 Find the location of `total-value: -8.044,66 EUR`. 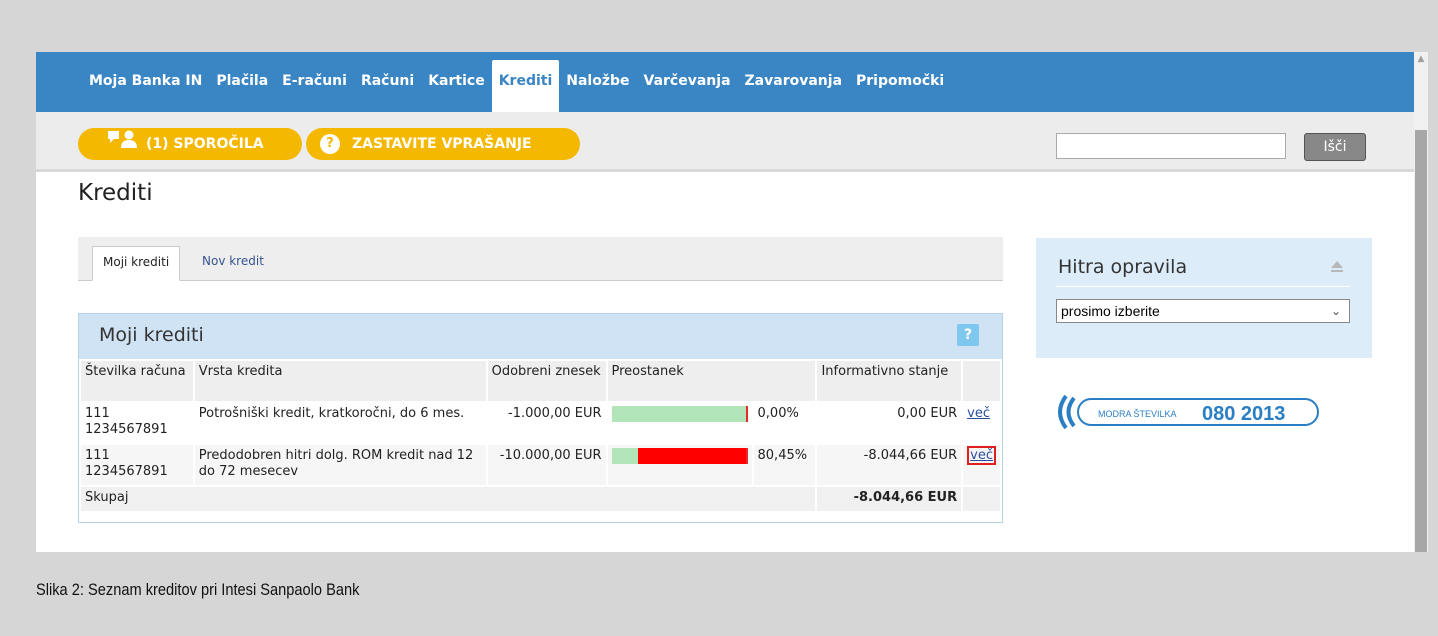

total-value: -8.044,66 EUR is located at coordinates (889, 499).